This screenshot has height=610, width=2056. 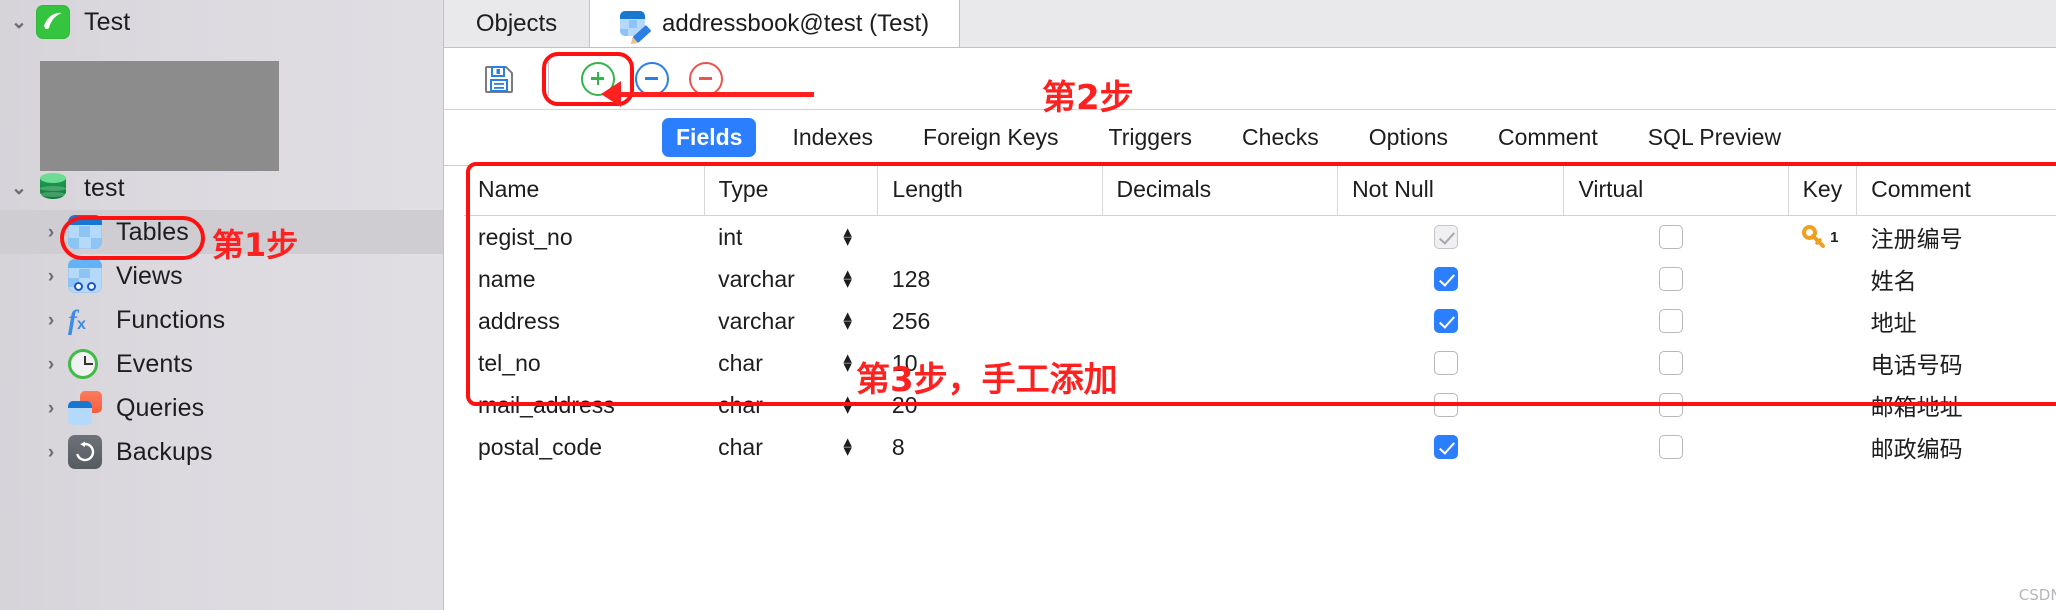 I want to click on tab-fields: Fields, so click(x=709, y=137).